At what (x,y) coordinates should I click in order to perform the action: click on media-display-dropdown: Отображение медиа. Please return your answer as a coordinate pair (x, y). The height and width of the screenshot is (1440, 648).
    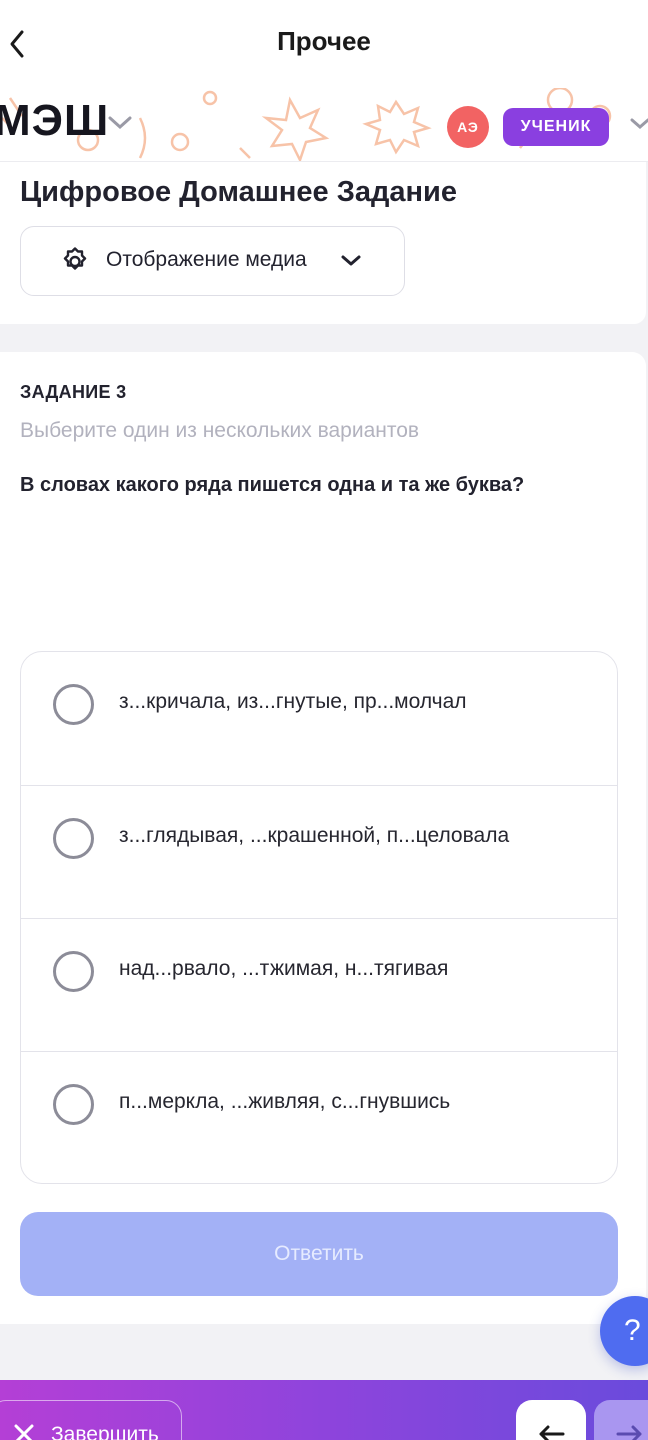
    Looking at the image, I should click on (212, 261).